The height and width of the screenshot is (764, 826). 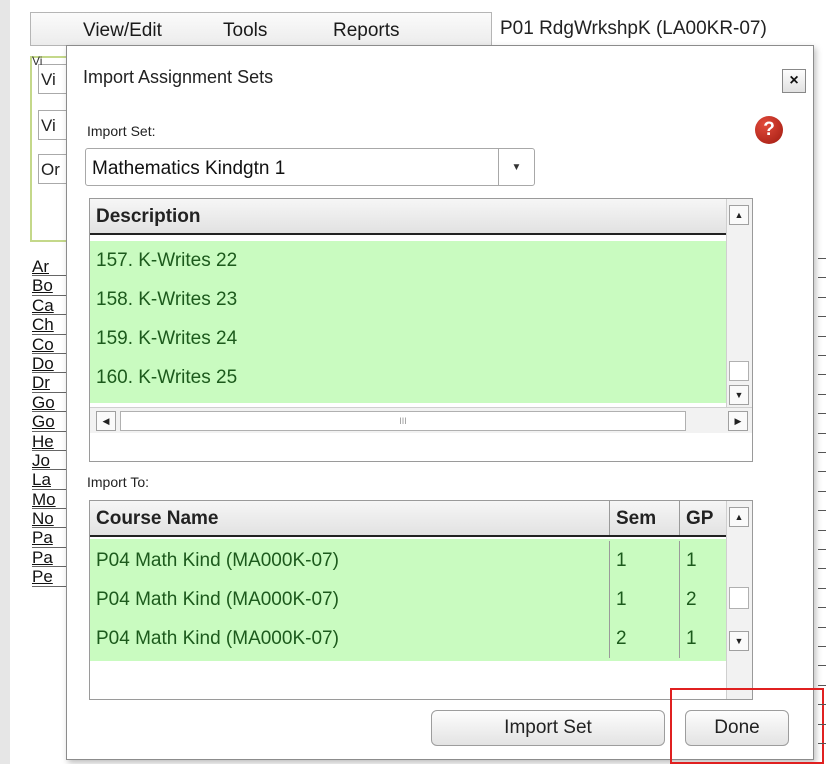 What do you see at coordinates (121, 131) in the screenshot?
I see `import-set-label: Import Set:` at bounding box center [121, 131].